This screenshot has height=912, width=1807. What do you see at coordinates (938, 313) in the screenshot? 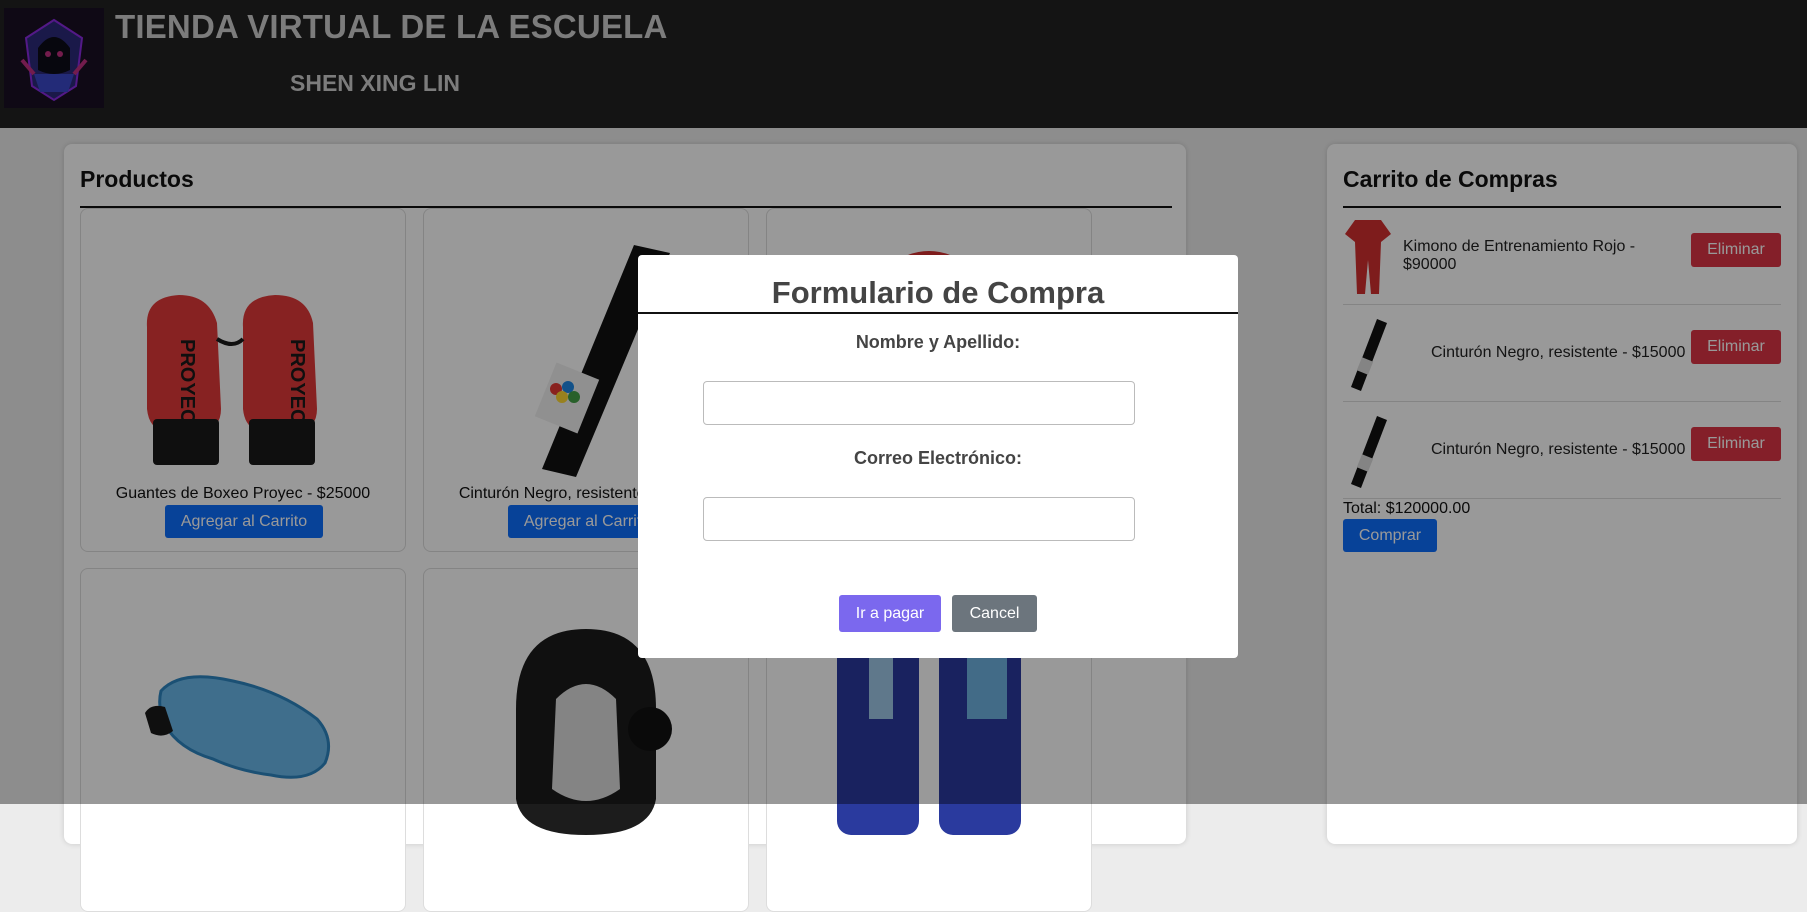
I see `modal-divider` at bounding box center [938, 313].